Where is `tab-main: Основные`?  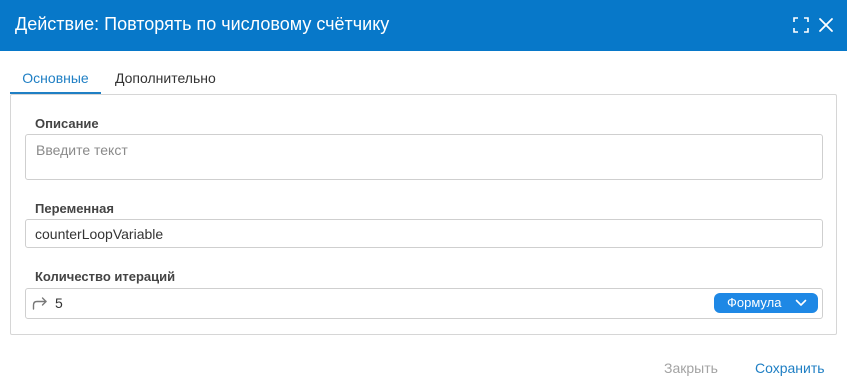
tab-main: Основные is located at coordinates (55, 81).